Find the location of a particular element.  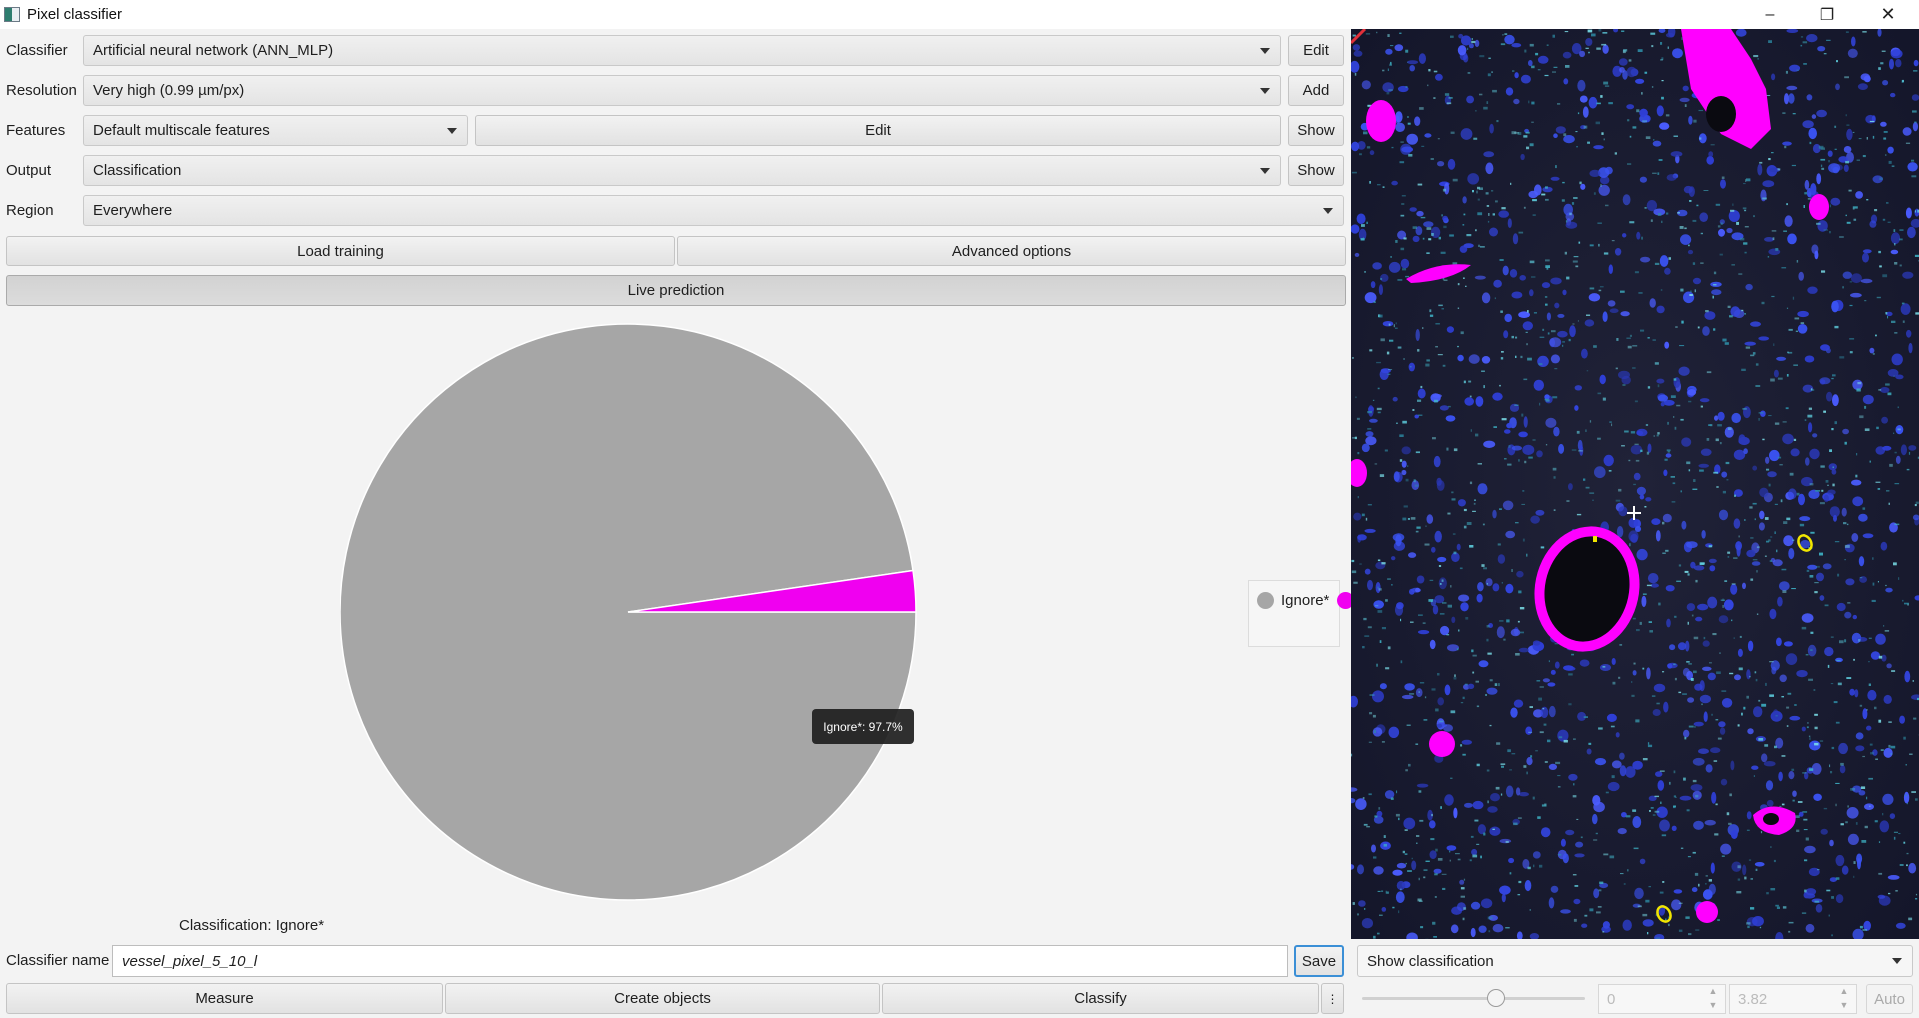

display-mode-combo: Show classification is located at coordinates (1635, 961).